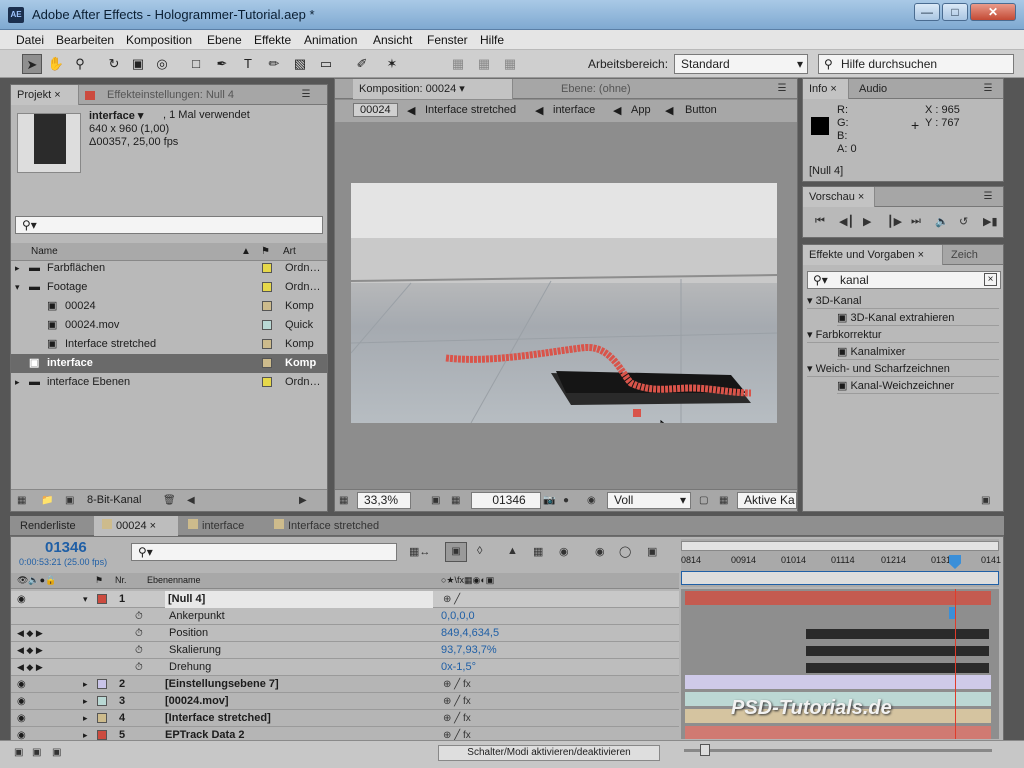  What do you see at coordinates (591, 500) in the screenshot?
I see `channel-icon: ◉` at bounding box center [591, 500].